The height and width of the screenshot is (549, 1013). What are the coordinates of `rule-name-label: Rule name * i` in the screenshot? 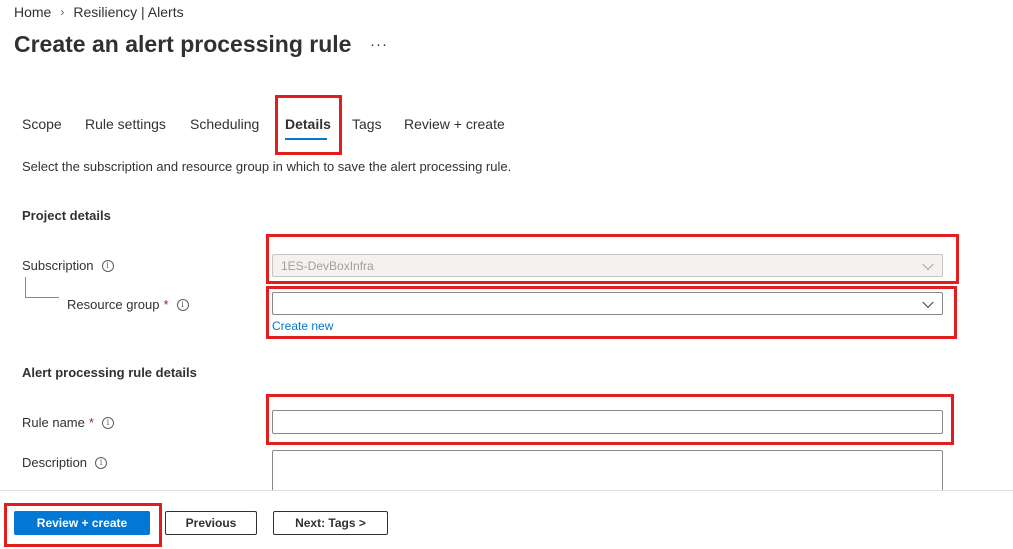 It's located at (68, 422).